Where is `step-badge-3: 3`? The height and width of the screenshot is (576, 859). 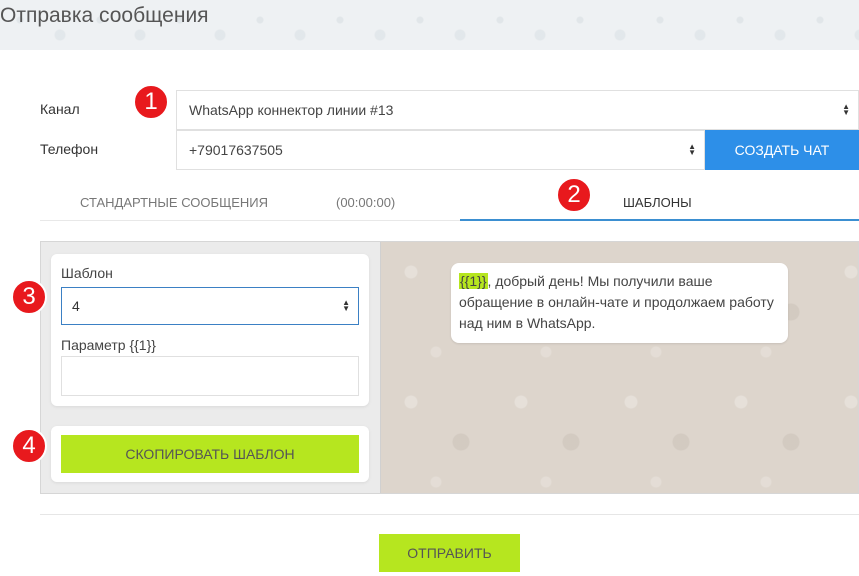 step-badge-3: 3 is located at coordinates (29, 297).